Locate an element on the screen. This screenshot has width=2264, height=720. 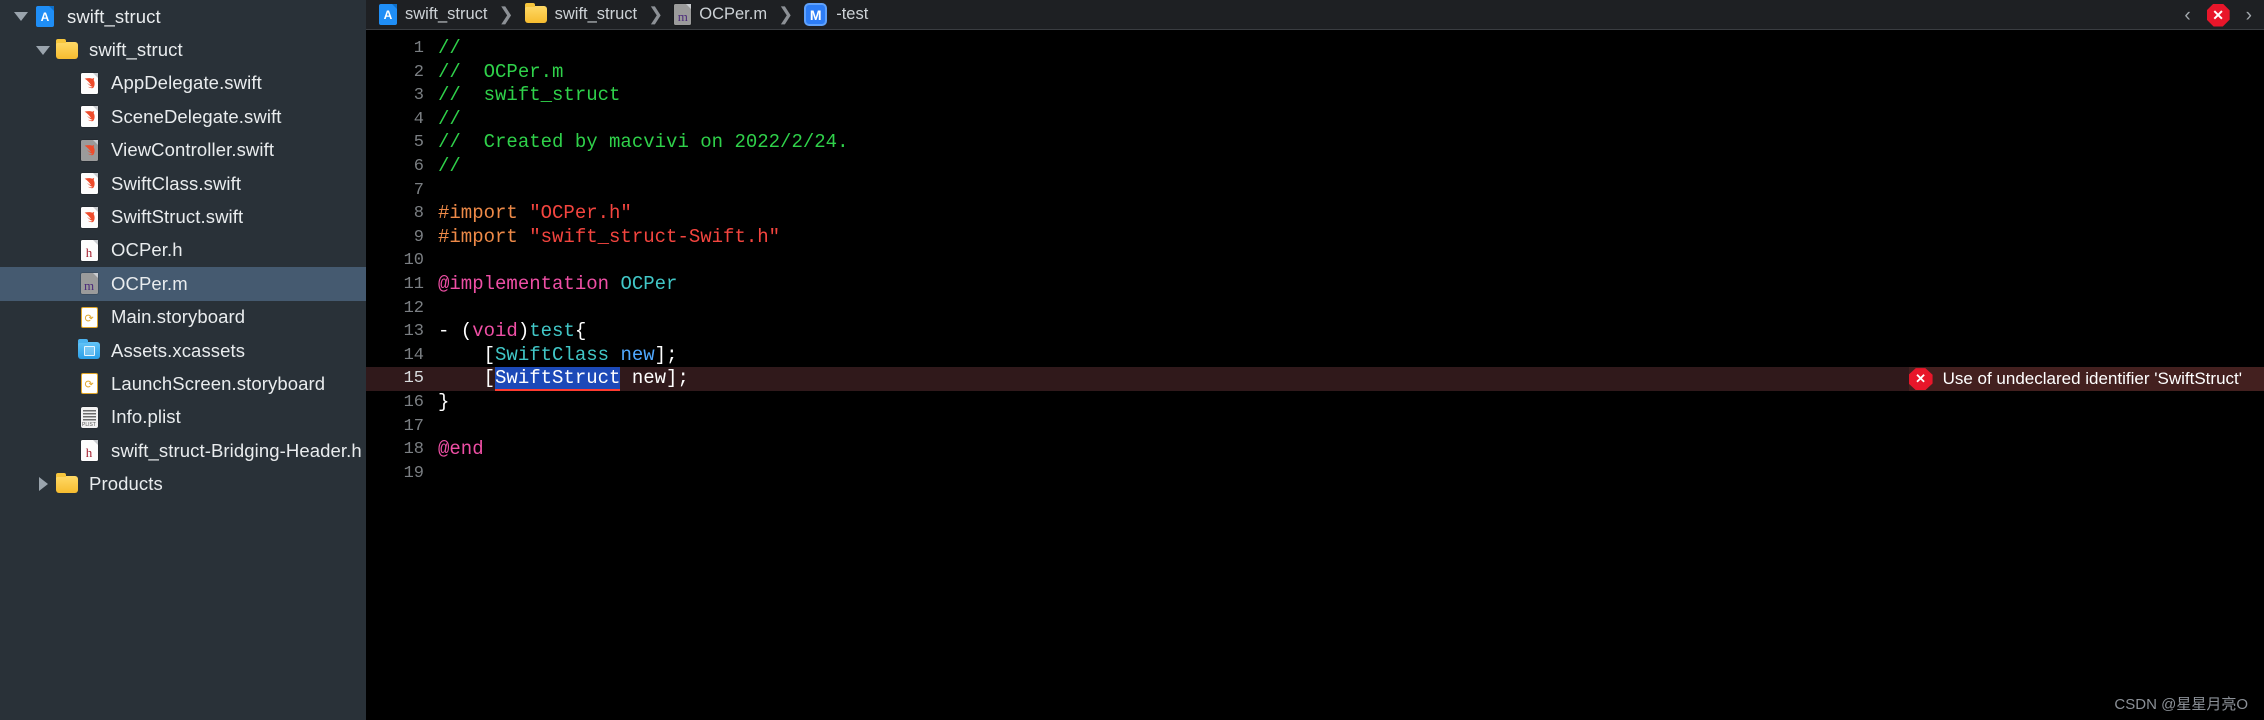
code-line: 2 // OCPer.m is located at coordinates (1315, 73).